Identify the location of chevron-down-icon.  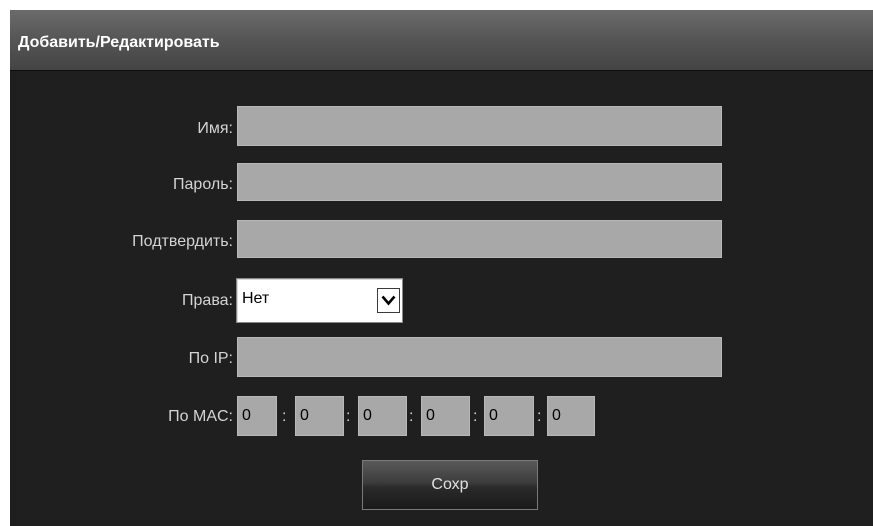
(388, 300).